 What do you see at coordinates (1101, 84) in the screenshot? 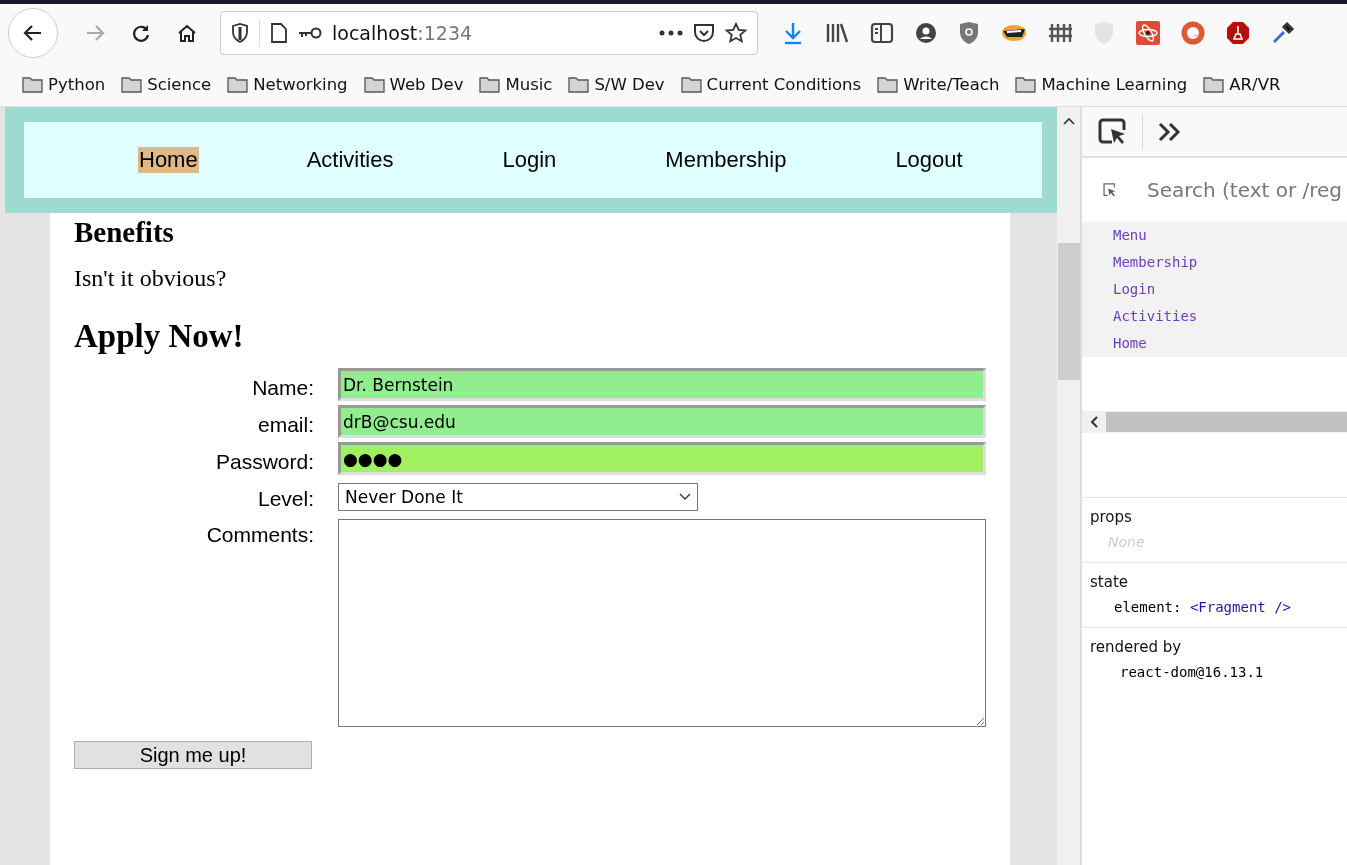
I see `bookmark-folder: Machine Learning` at bounding box center [1101, 84].